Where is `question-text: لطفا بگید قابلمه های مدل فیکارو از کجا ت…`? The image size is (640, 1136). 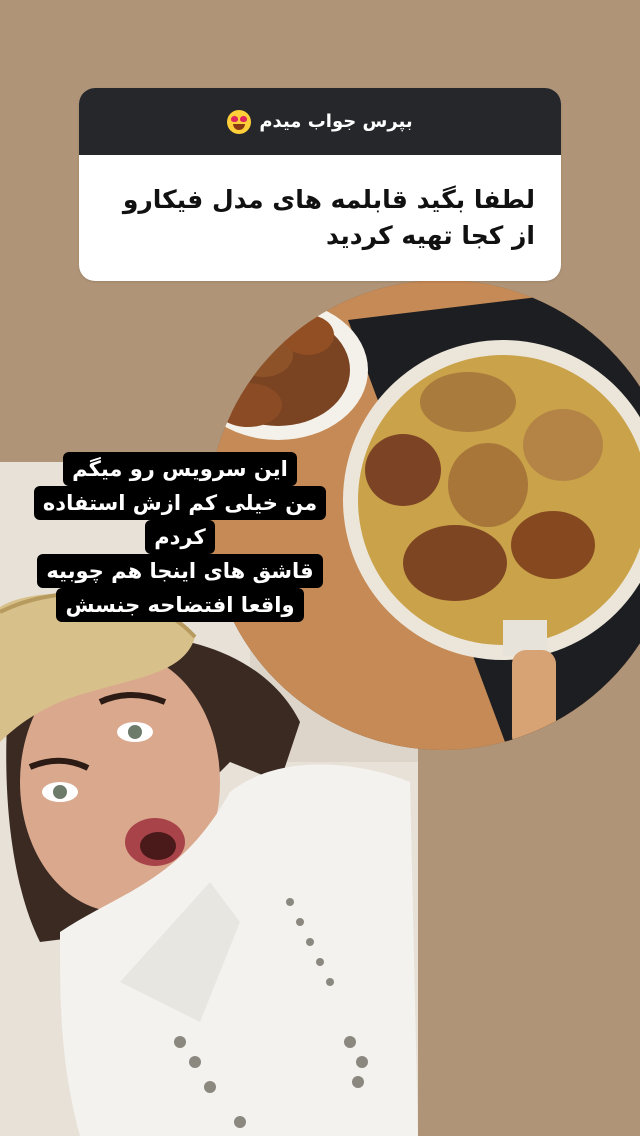
question-text: لطفا بگید قابلمه های مدل فیکارو از کجا ت… is located at coordinates (328, 217).